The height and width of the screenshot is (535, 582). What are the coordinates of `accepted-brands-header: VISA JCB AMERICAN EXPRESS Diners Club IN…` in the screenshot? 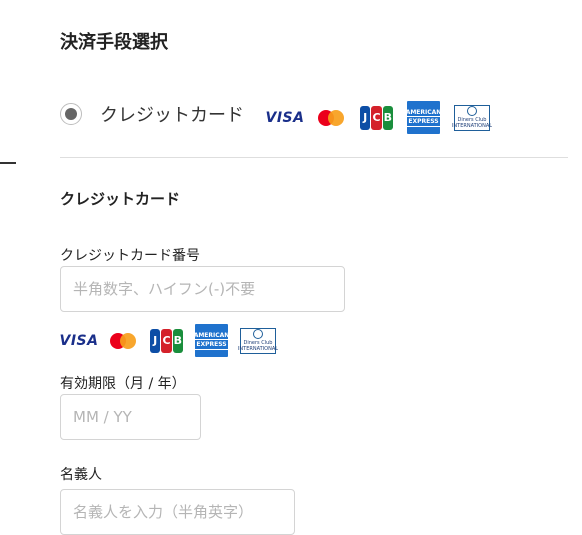 It's located at (378, 117).